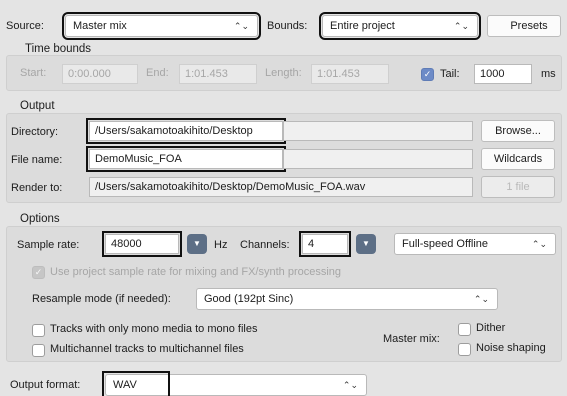 The width and height of the screenshot is (567, 396). I want to click on output-title: Output, so click(37, 106).